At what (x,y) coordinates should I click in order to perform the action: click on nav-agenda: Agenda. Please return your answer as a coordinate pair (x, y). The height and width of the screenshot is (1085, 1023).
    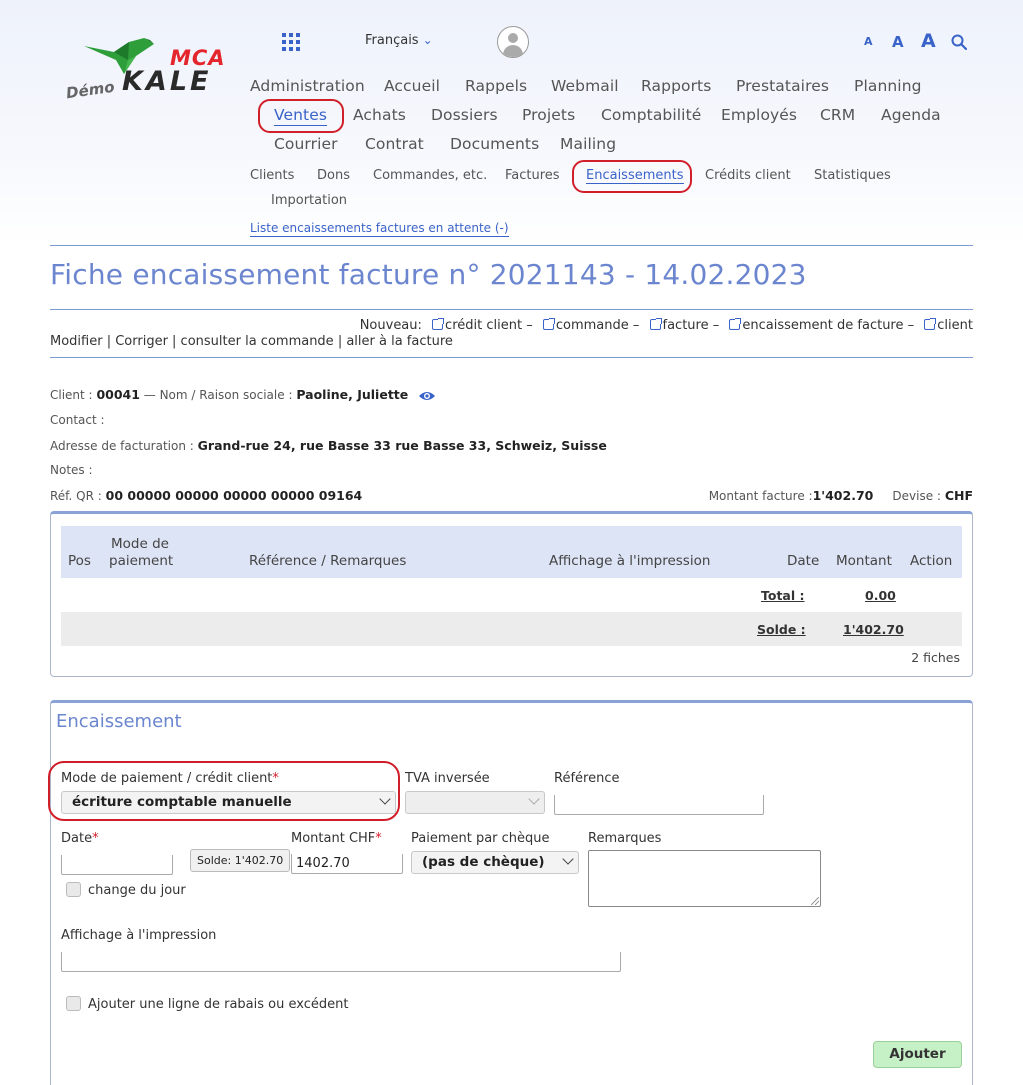
    Looking at the image, I should click on (911, 115).